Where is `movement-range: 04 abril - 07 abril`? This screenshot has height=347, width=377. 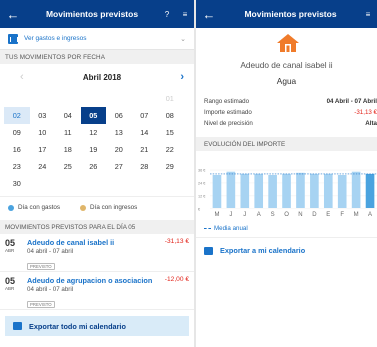
movement-range: 04 abril - 07 abril is located at coordinates (50, 251).